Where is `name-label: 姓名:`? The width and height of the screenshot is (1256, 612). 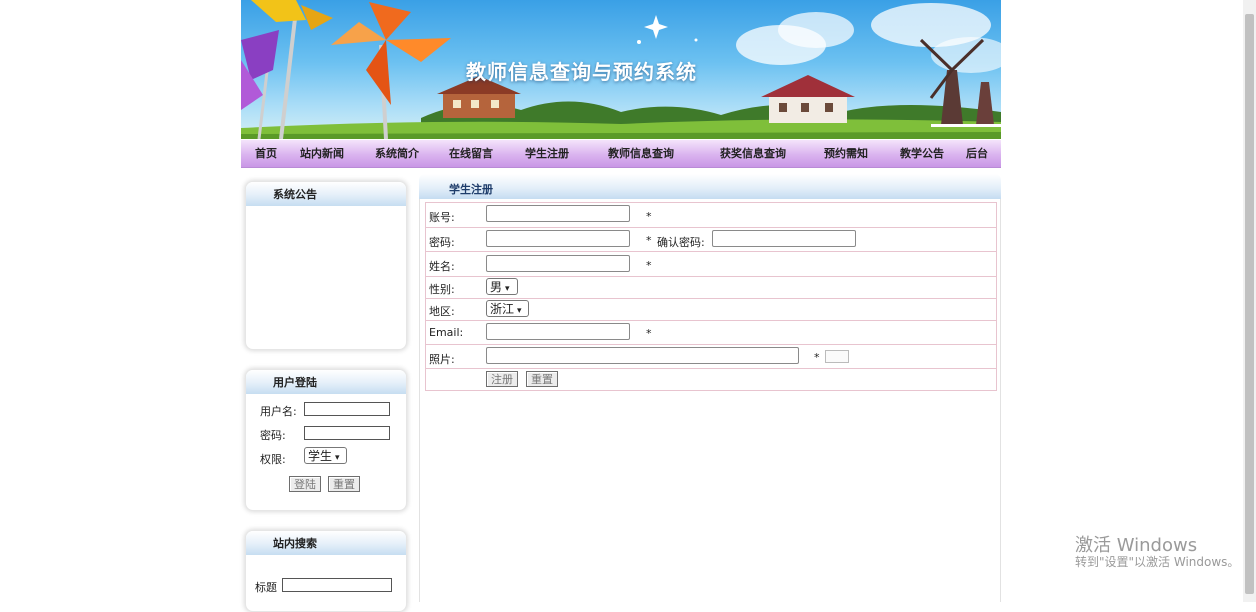 name-label: 姓名: is located at coordinates (442, 266).